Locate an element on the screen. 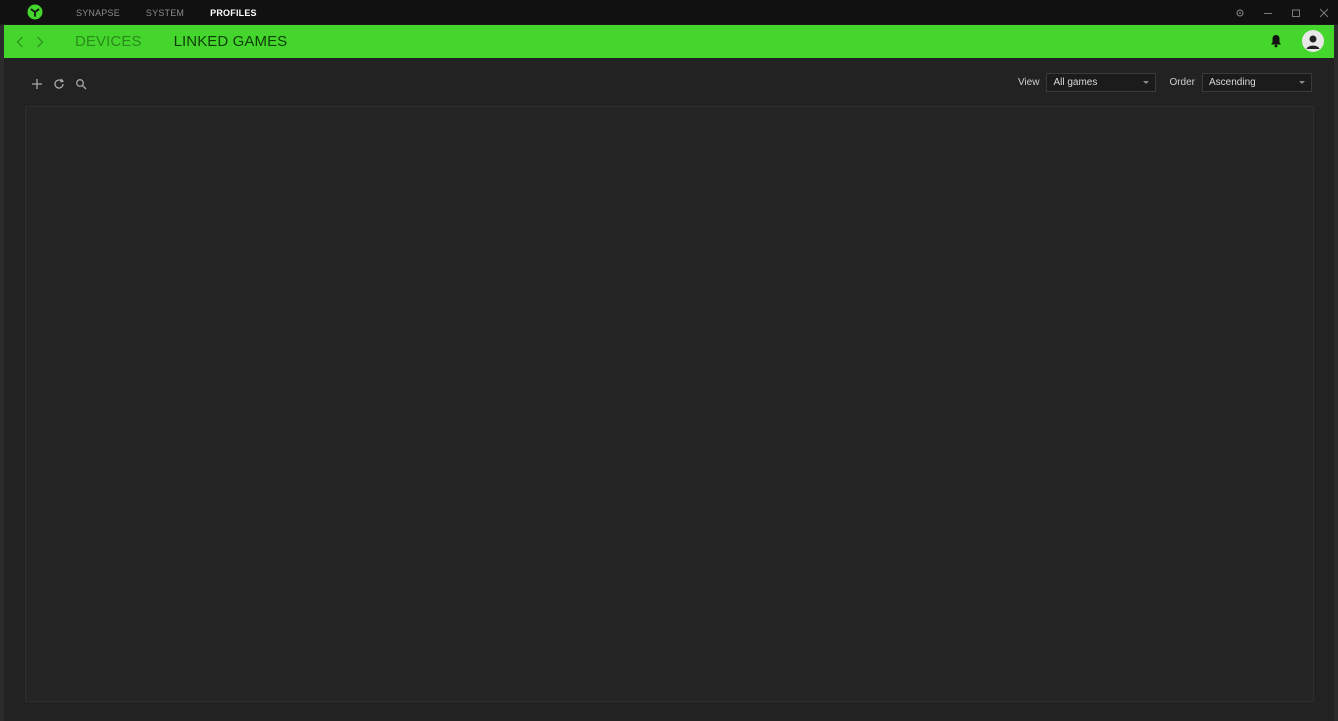  tab-devices: DEVICES is located at coordinates (108, 41).